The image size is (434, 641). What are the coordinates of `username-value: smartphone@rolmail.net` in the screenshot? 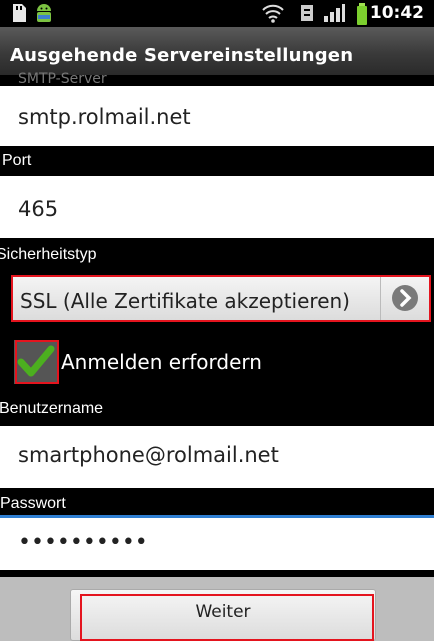 It's located at (148, 455).